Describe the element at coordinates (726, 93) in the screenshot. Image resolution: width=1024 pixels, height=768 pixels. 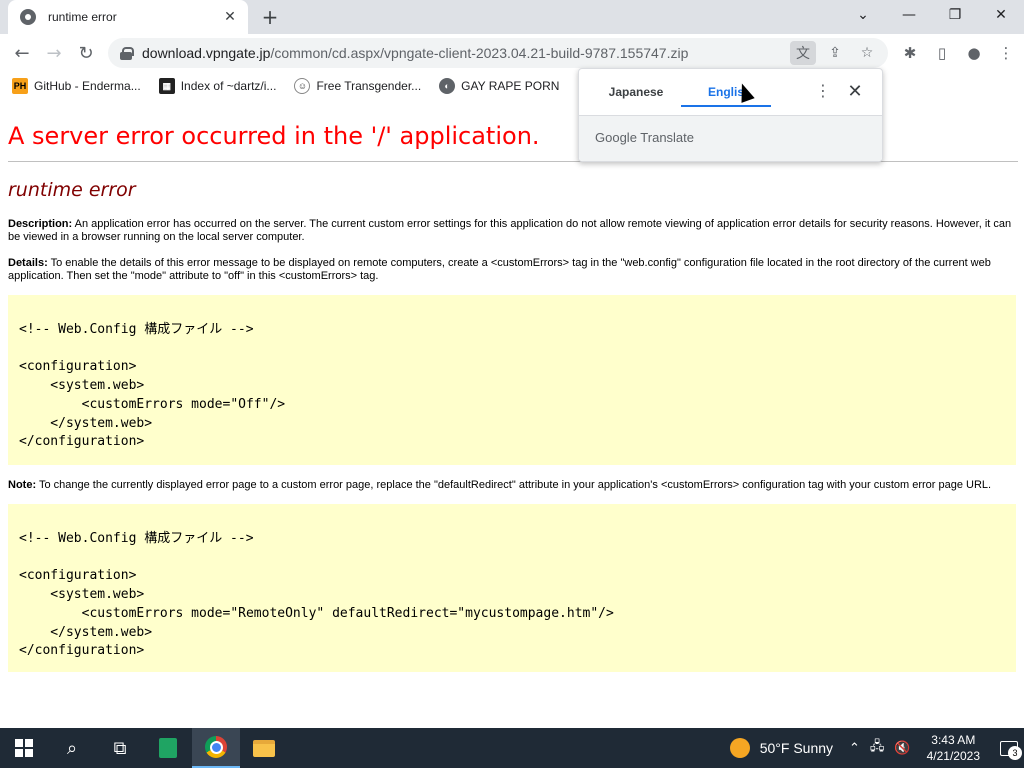
I see `tab-english: Englis` at that location.